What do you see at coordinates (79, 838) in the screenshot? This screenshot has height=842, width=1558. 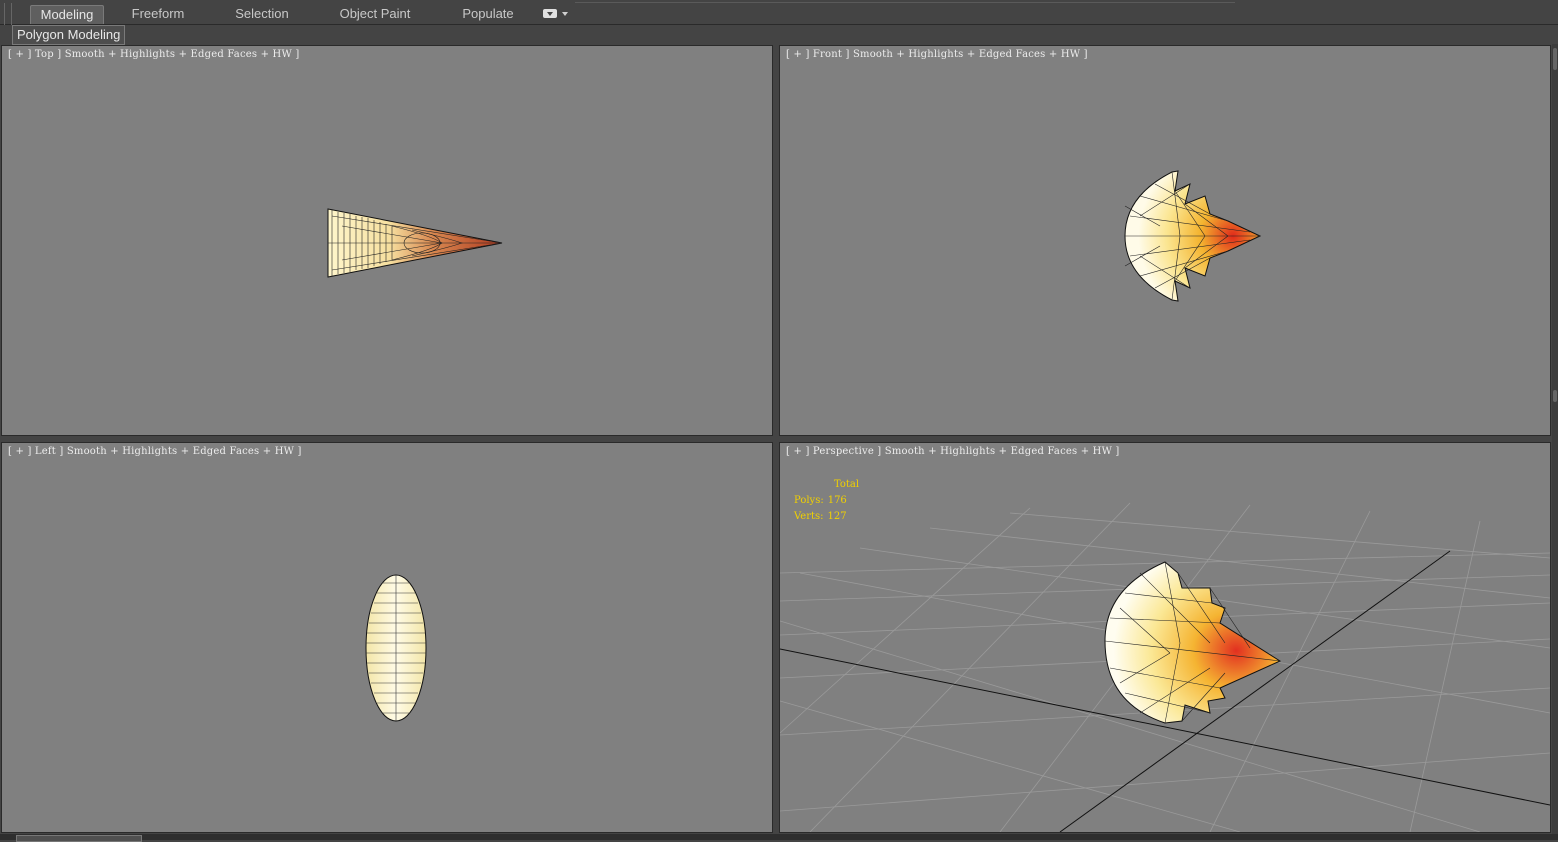 I see `time-slider-handle` at bounding box center [79, 838].